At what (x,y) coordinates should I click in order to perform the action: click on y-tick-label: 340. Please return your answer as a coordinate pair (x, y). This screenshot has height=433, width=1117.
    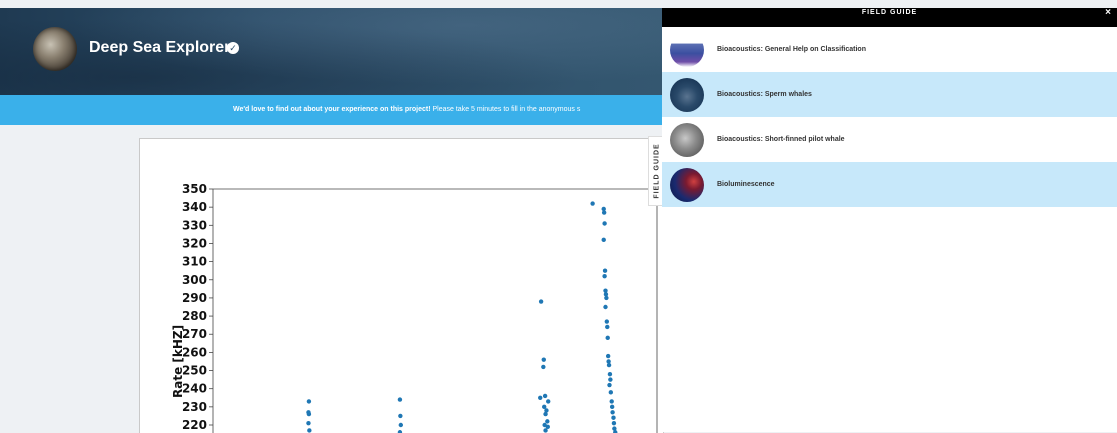
    Looking at the image, I should click on (194, 207).